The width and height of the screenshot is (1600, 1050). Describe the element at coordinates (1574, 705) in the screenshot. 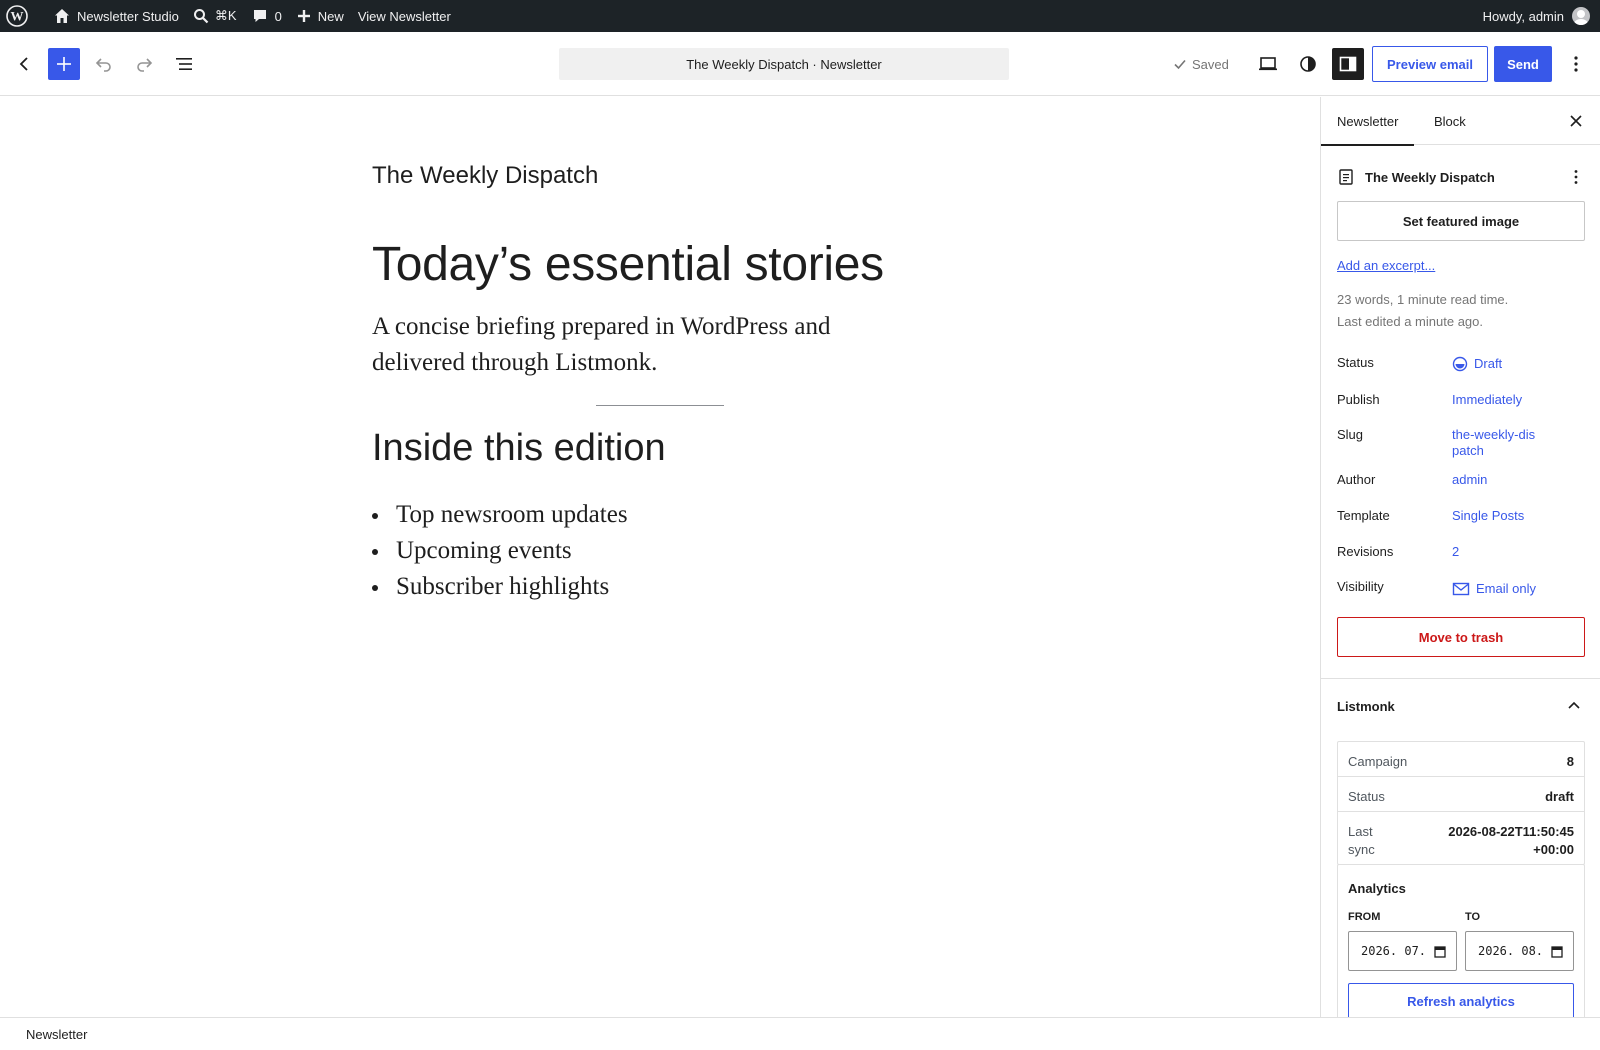

I see `chevron-up-icon` at that location.